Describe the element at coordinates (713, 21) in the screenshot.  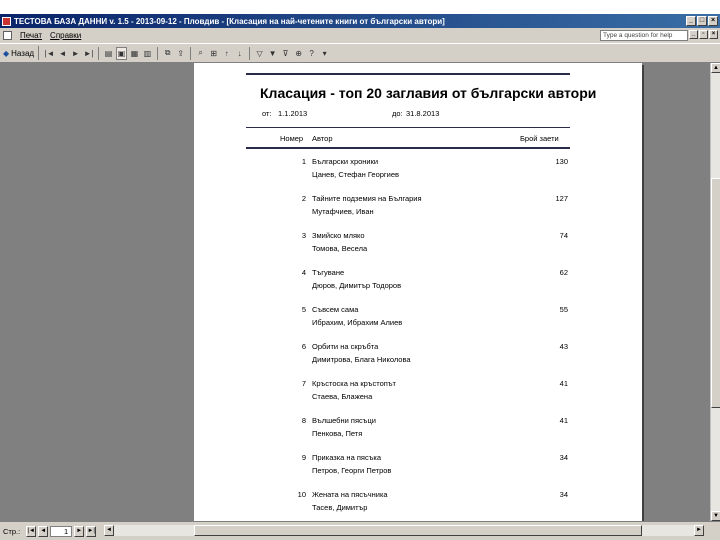
I see `close-button: ×` at that location.